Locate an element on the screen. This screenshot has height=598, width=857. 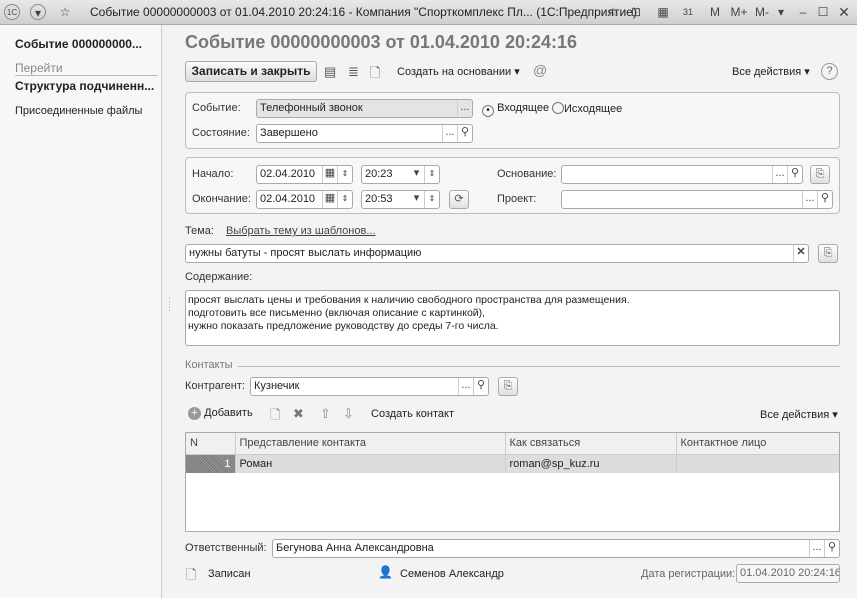
column-header-representation: Представление контакта is located at coordinates (370, 444).